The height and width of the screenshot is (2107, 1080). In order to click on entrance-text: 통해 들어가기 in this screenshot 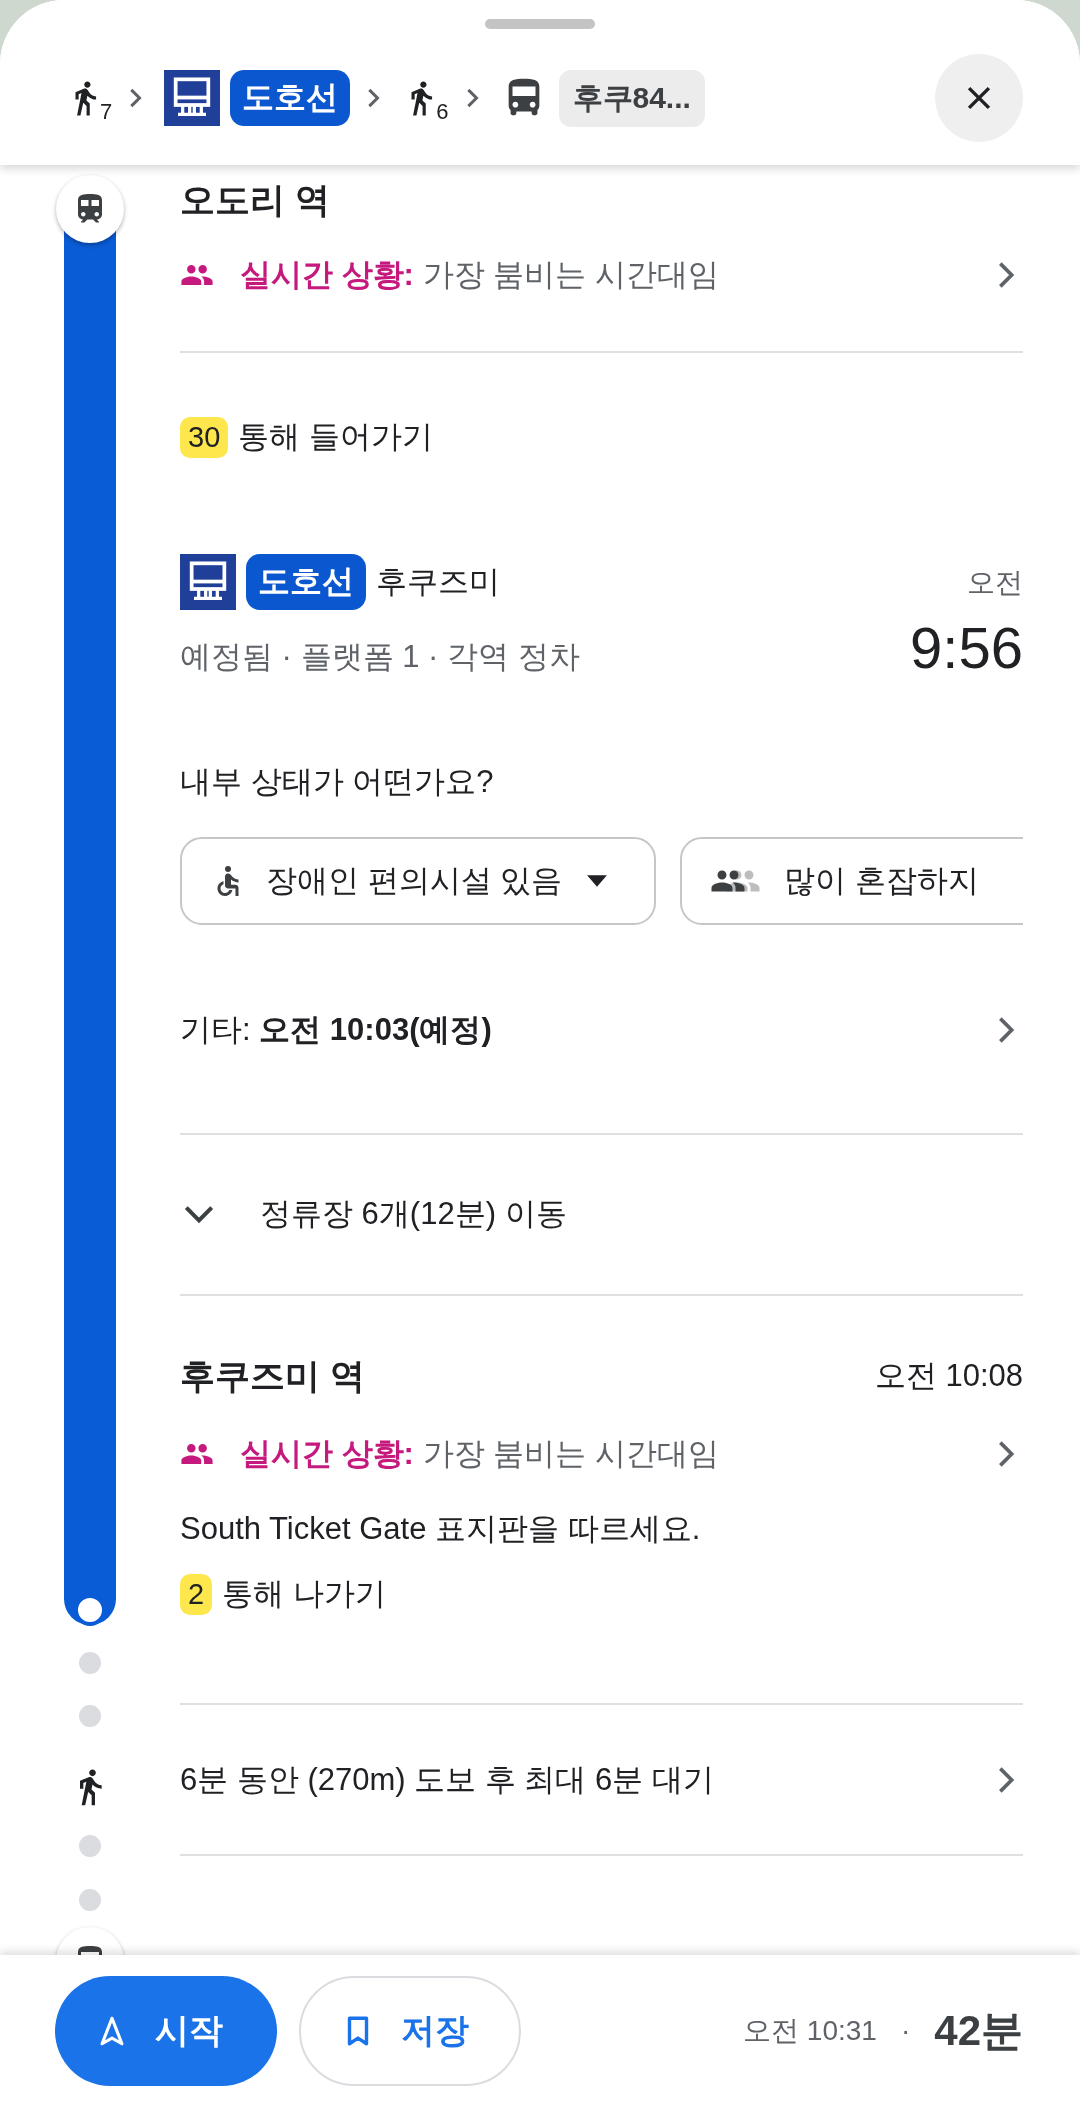, I will do `click(335, 437)`.